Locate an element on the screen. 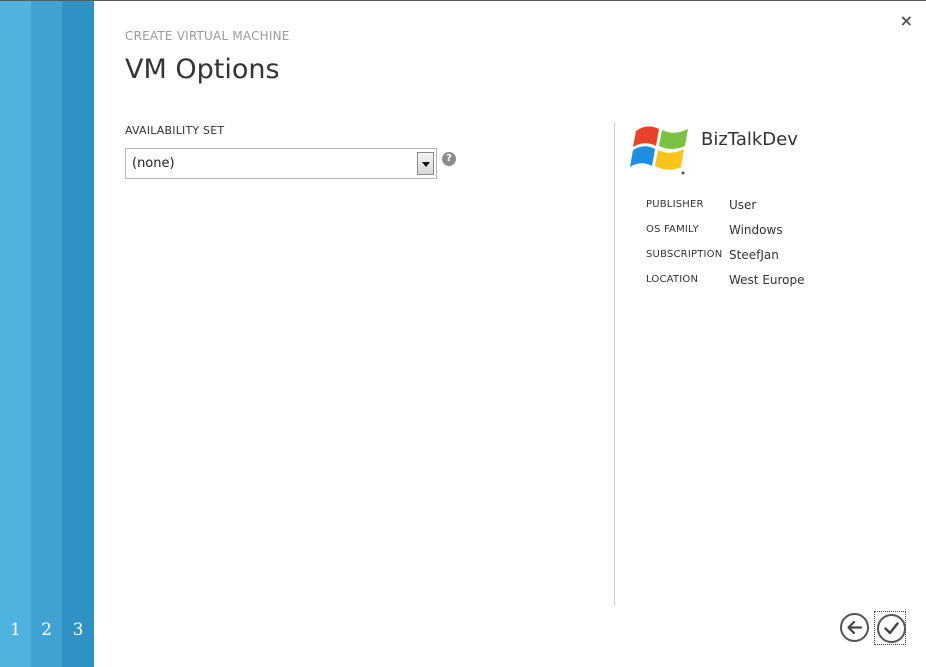 This screenshot has width=926, height=667. step-1-tab: 1 is located at coordinates (15, 334).